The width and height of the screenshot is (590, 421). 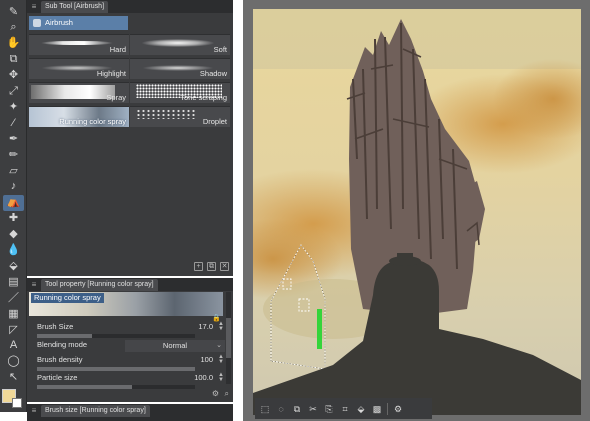 I want to click on sub-color-swatch, so click(x=17, y=403).